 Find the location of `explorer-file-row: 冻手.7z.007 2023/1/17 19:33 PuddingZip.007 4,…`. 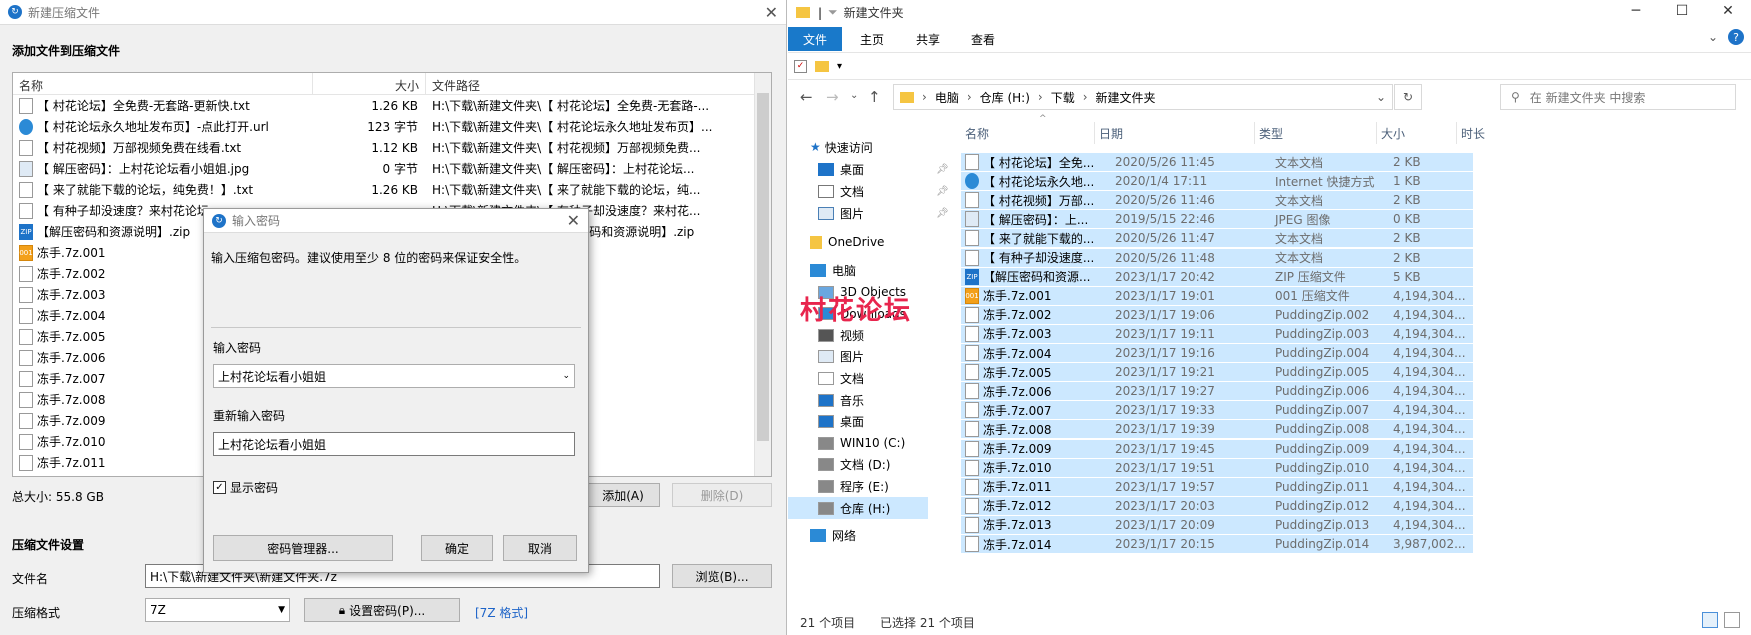

explorer-file-row: 冻手.7z.007 2023/1/17 19:33 PuddingZip.007 4,… is located at coordinates (1217, 410).